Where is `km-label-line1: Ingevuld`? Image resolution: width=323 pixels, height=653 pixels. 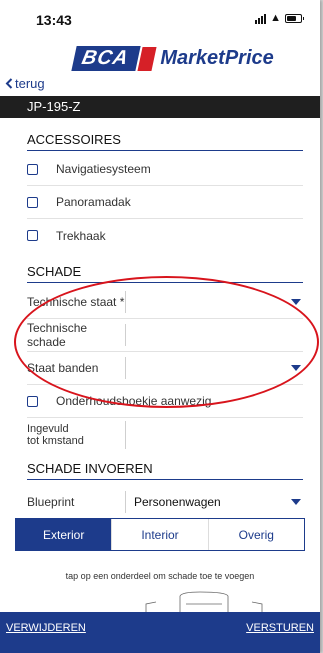
km-label-line1: Ingevuld is located at coordinates (48, 429).